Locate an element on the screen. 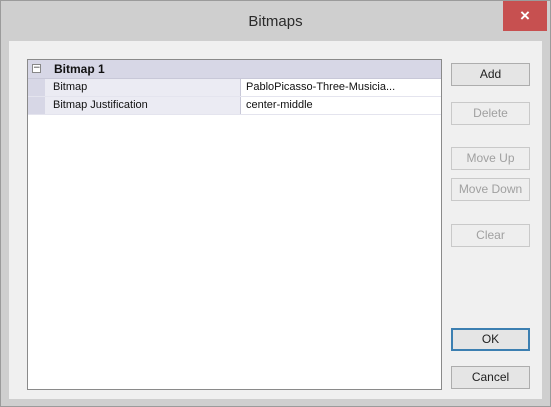 Image resolution: width=551 pixels, height=407 pixels. title-bar: Bitmaps × is located at coordinates (275, 21).